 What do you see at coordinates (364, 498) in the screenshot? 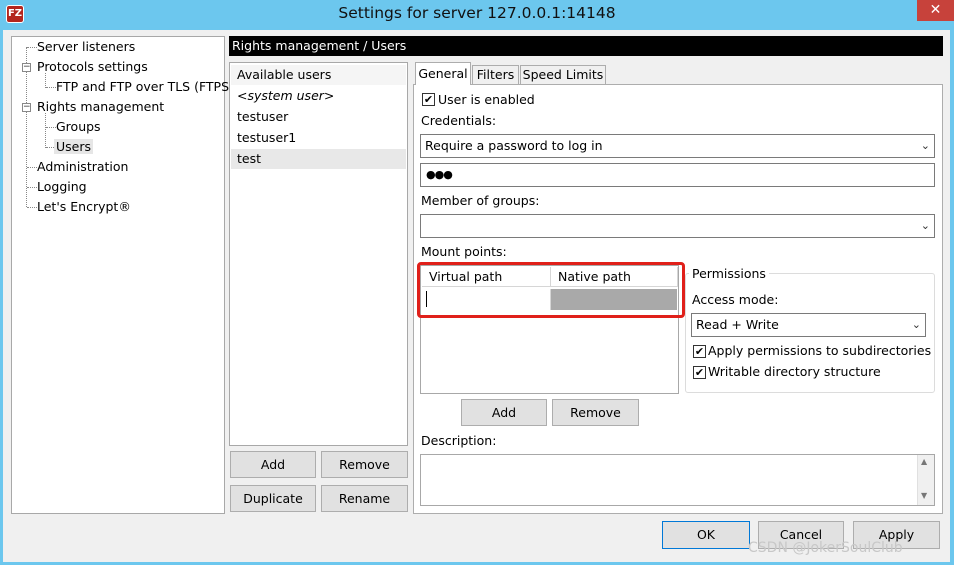
I see `rename-user-button: Rename` at bounding box center [364, 498].